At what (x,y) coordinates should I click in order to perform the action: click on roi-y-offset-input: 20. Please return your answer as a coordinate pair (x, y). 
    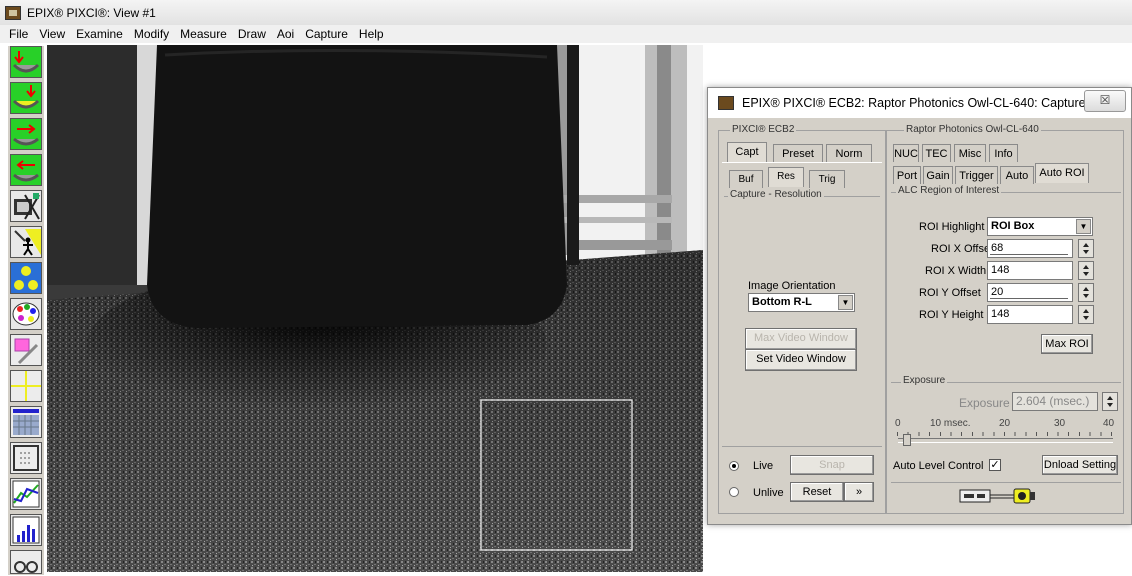
    Looking at the image, I should click on (1030, 292).